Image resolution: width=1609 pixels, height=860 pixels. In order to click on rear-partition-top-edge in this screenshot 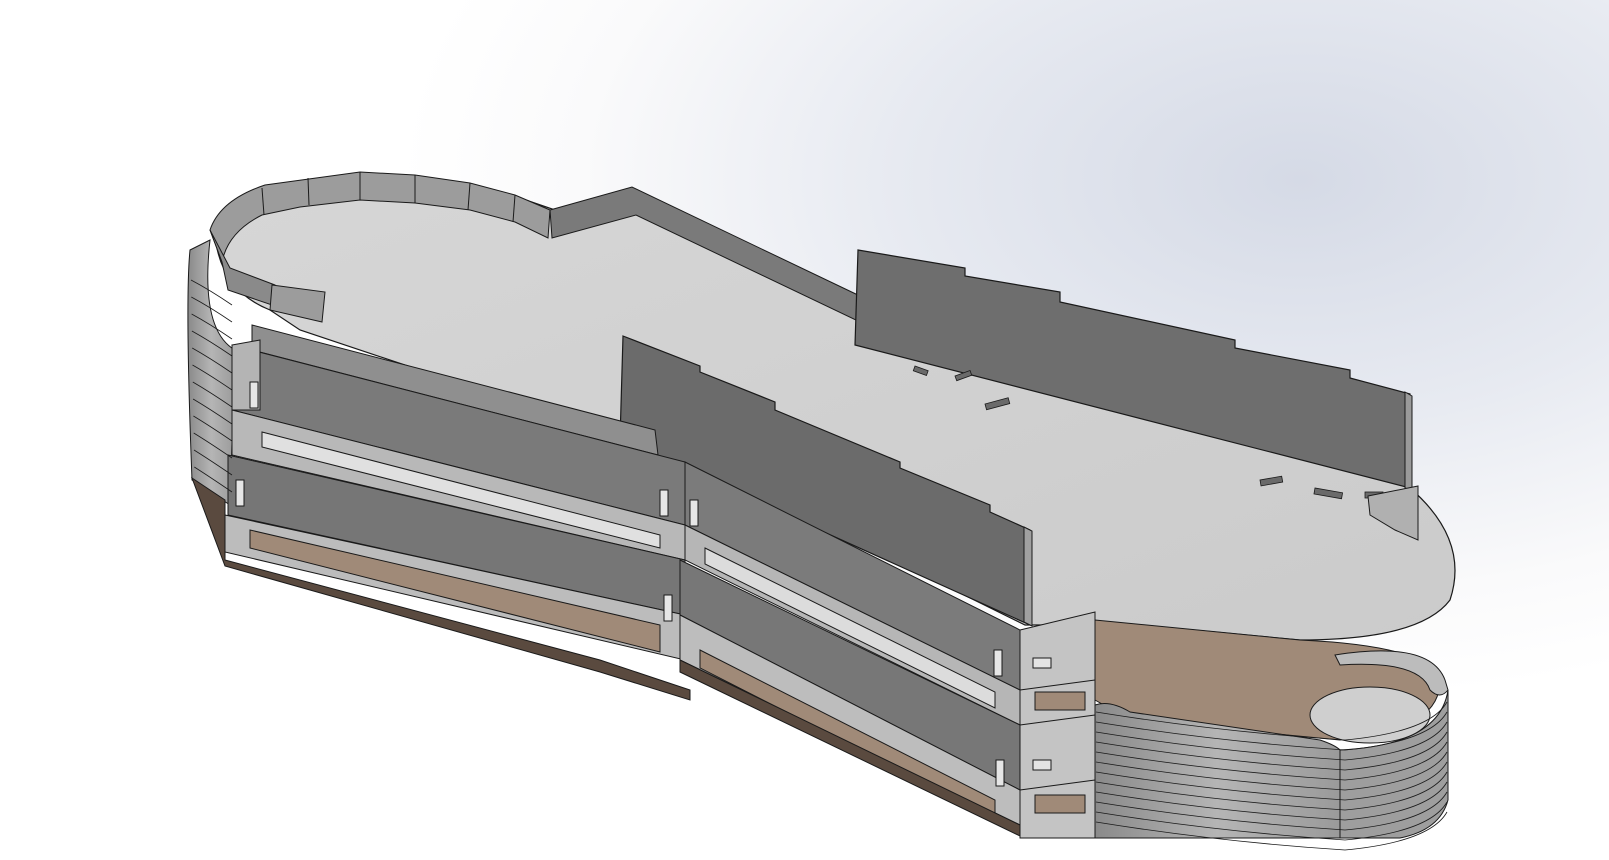, I will do `click(1408, 441)`.